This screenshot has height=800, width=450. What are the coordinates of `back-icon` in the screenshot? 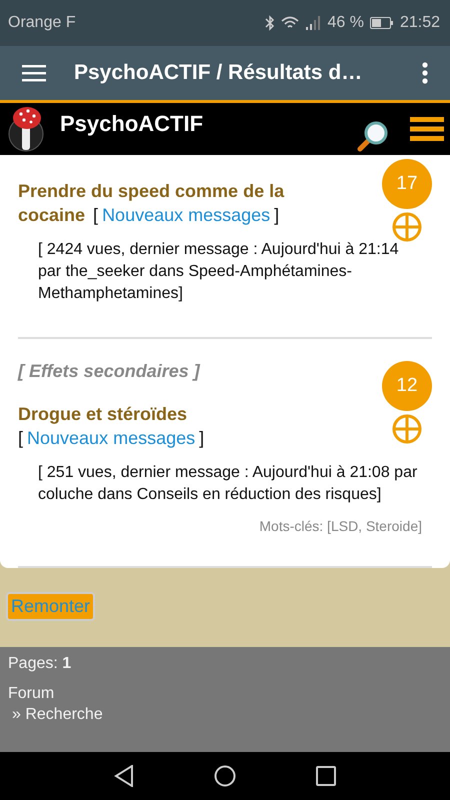 It's located at (124, 776).